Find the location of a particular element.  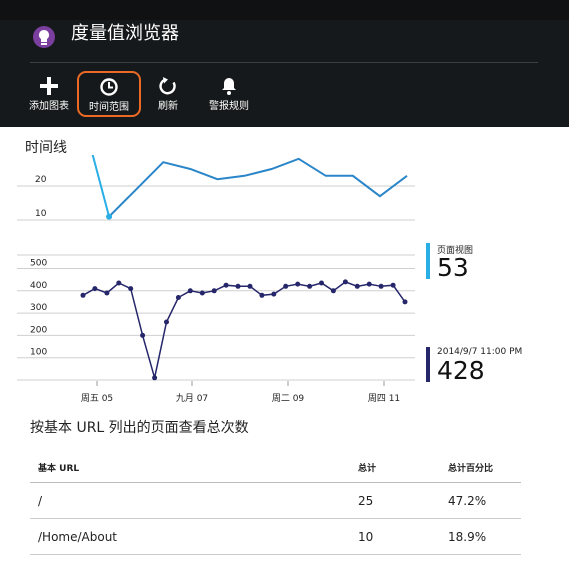

y-tick-label: 400 is located at coordinates (38, 286).